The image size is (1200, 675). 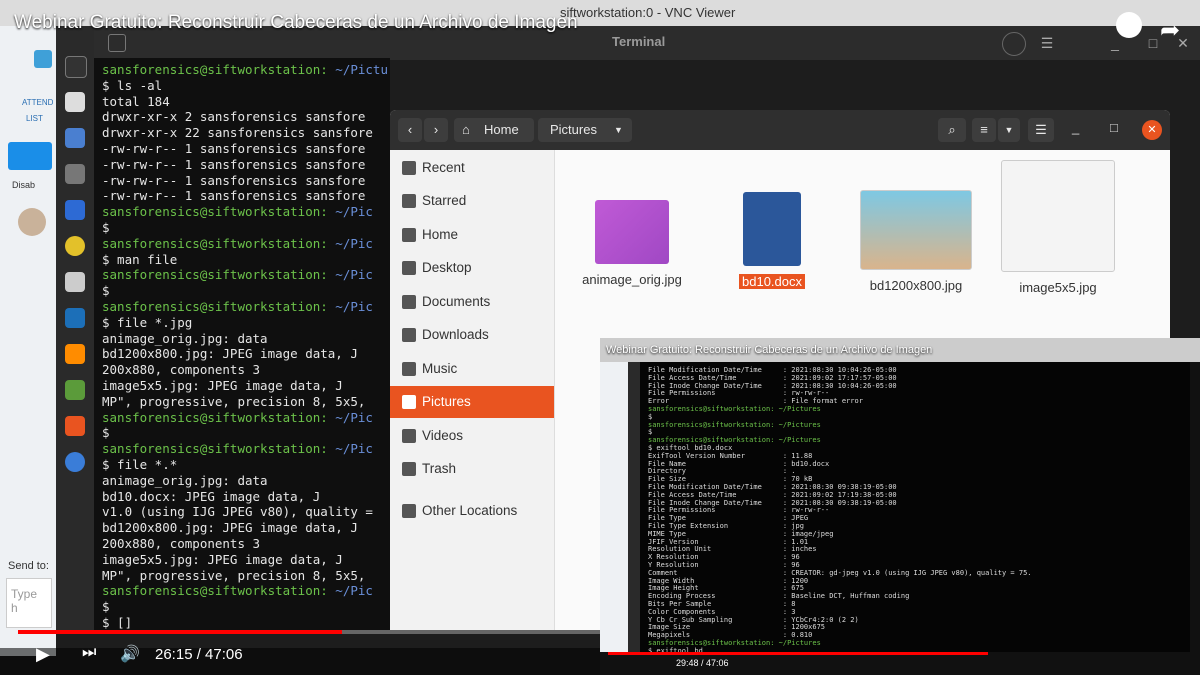 I want to click on terminal-line: $, so click(x=106, y=227).